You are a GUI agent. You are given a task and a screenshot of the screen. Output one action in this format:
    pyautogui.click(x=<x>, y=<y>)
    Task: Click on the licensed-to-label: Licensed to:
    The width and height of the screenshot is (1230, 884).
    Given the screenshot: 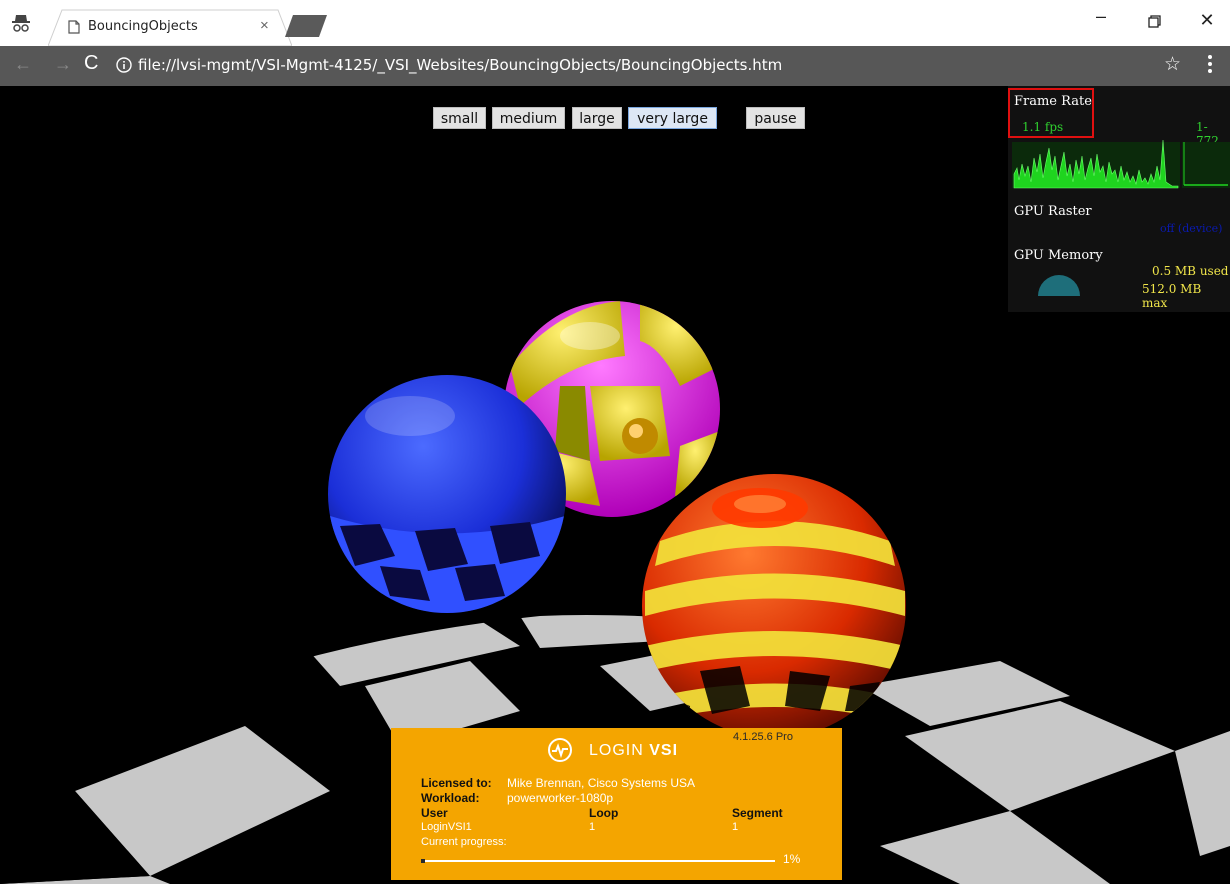 What is the action you would take?
    pyautogui.click(x=456, y=783)
    